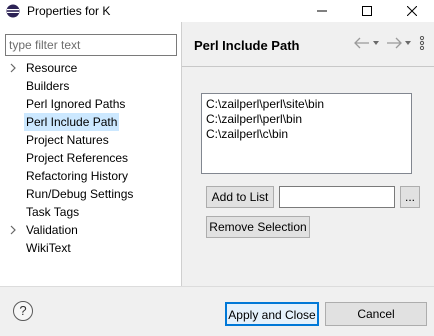  I want to click on cancel-button: Cancel, so click(376, 314).